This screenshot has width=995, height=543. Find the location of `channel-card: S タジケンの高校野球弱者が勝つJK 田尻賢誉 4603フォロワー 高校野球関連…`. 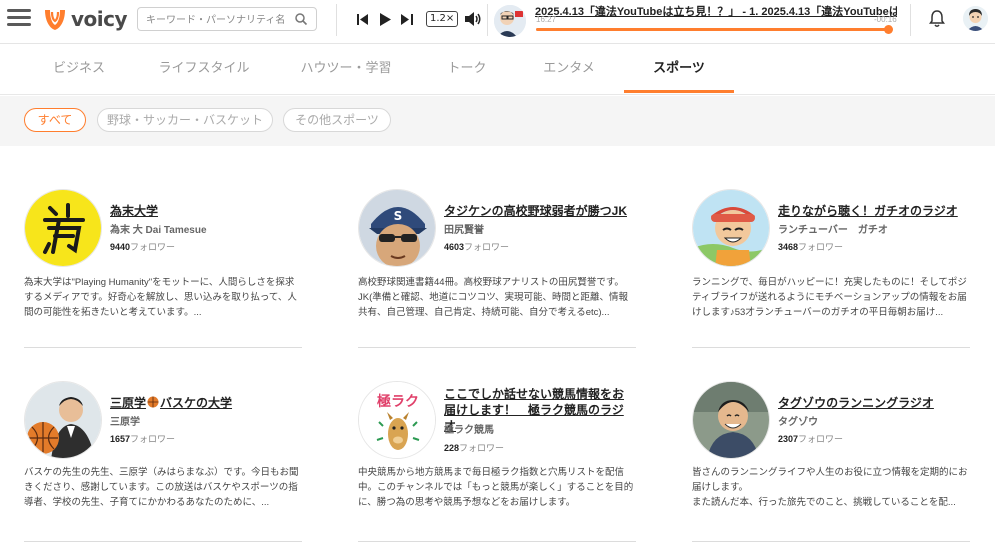

channel-card: S タジケンの高校野球弱者が勝つJK 田尻賢誉 4603フォロワー 高校野球関連… is located at coordinates (497, 269).